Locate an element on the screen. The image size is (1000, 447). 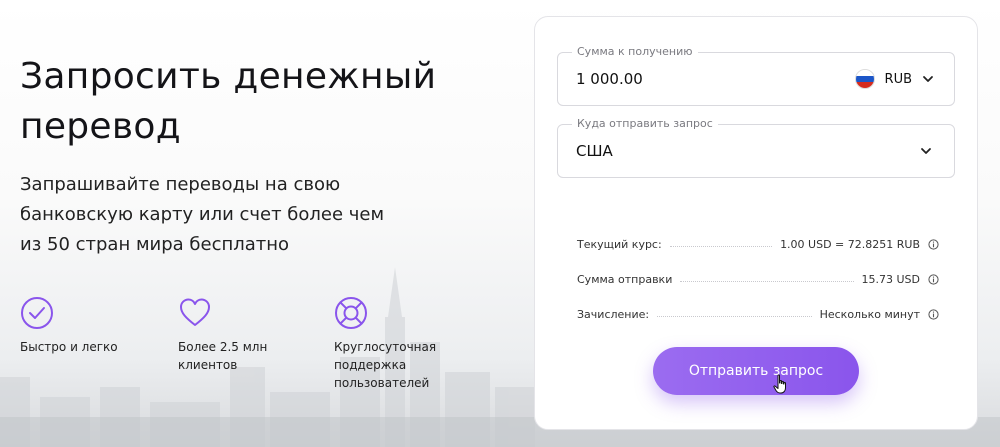
send-amount-value: 15.73 USD is located at coordinates (891, 279).